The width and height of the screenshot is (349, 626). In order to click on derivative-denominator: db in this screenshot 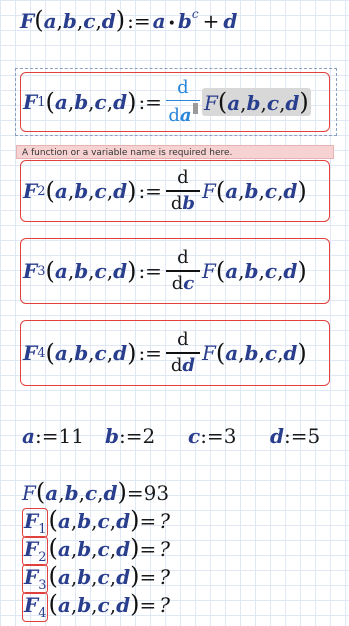, I will do `click(182, 203)`.